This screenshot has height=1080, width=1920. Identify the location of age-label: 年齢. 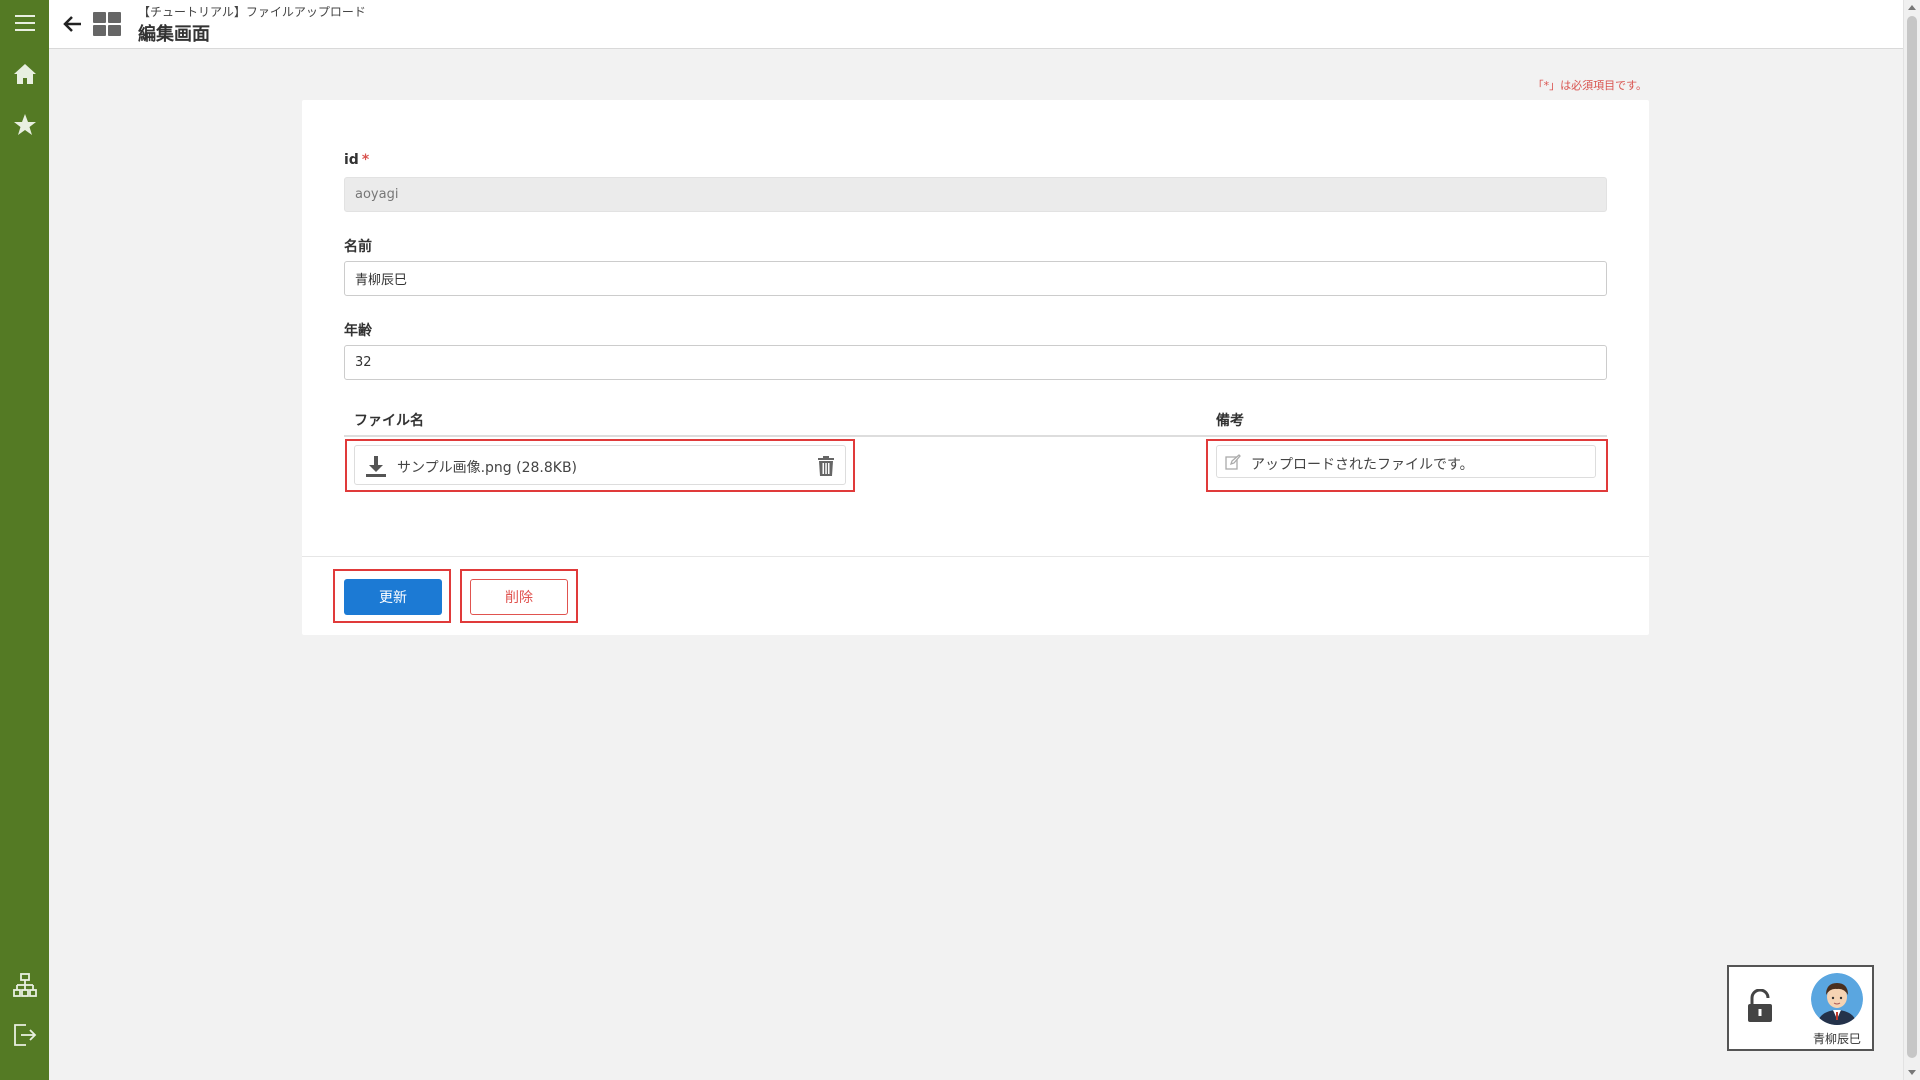
(358, 331).